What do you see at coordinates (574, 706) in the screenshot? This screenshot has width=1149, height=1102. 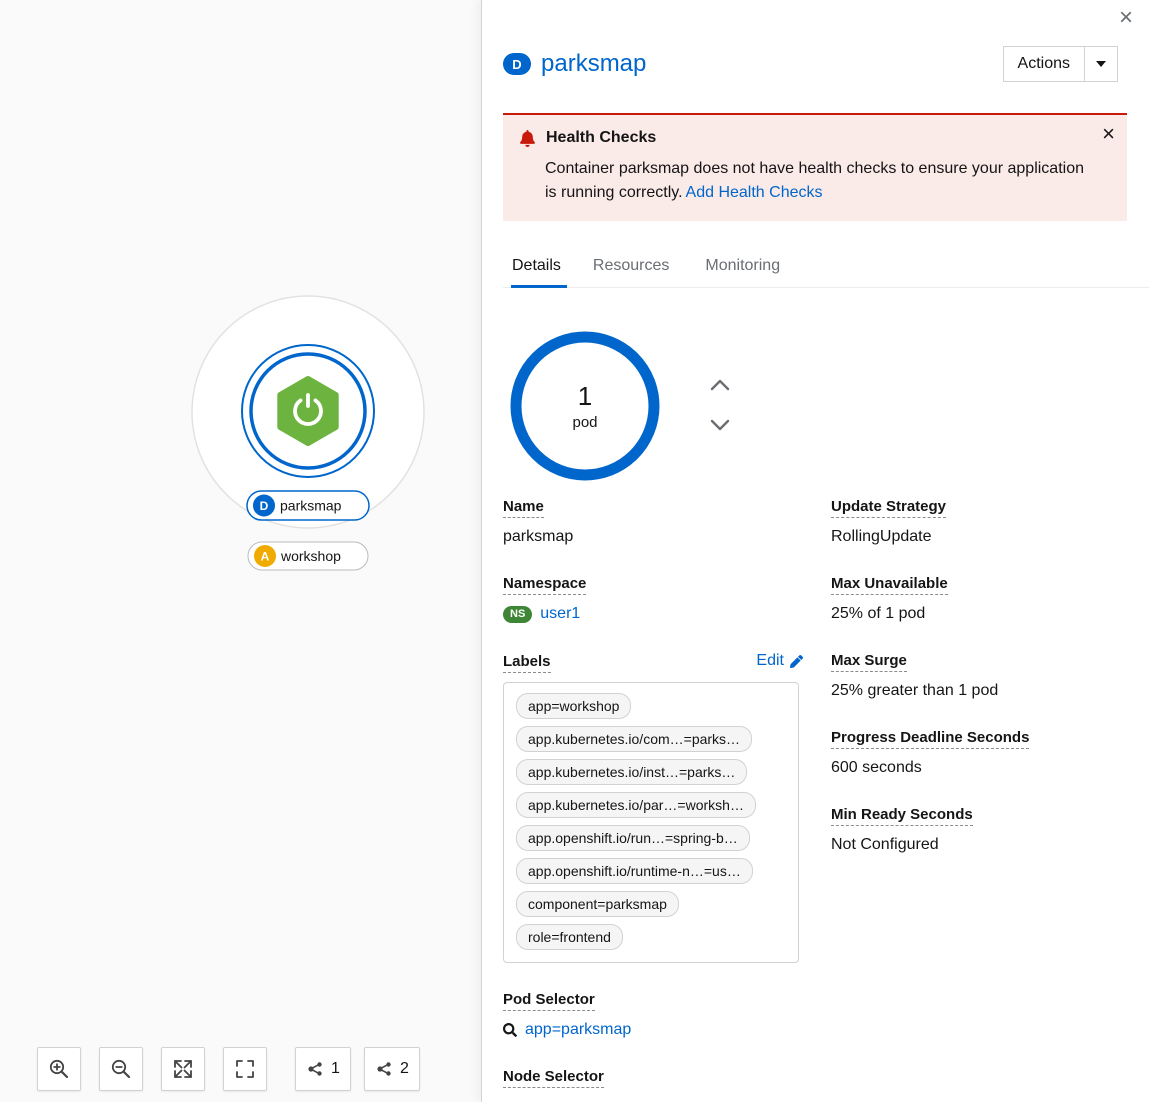 I see `label-tag: app=workshop` at bounding box center [574, 706].